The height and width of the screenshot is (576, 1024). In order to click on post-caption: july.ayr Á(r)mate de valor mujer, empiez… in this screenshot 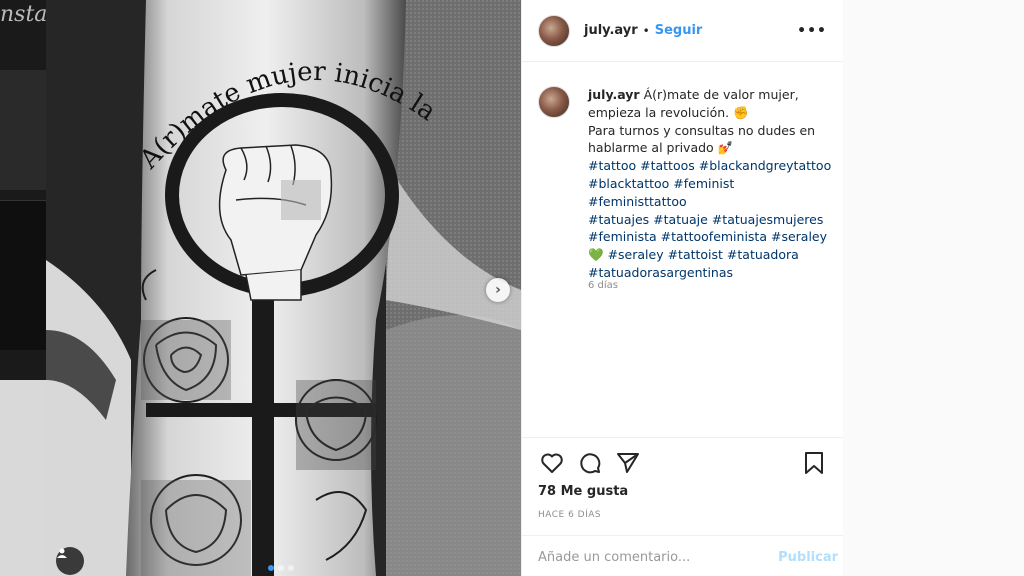, I will do `click(685, 184)`.